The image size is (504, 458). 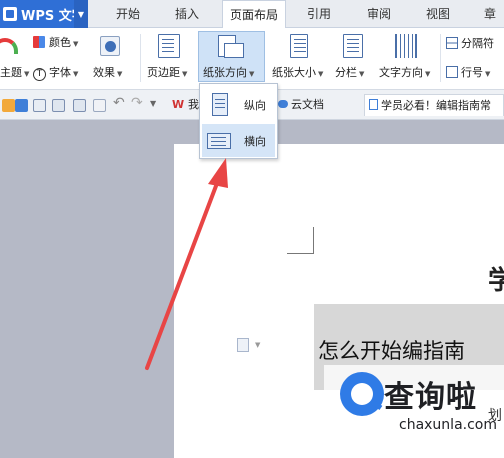 What do you see at coordinates (238, 104) in the screenshot?
I see `orientation-portrait-item: 纵向` at bounding box center [238, 104].